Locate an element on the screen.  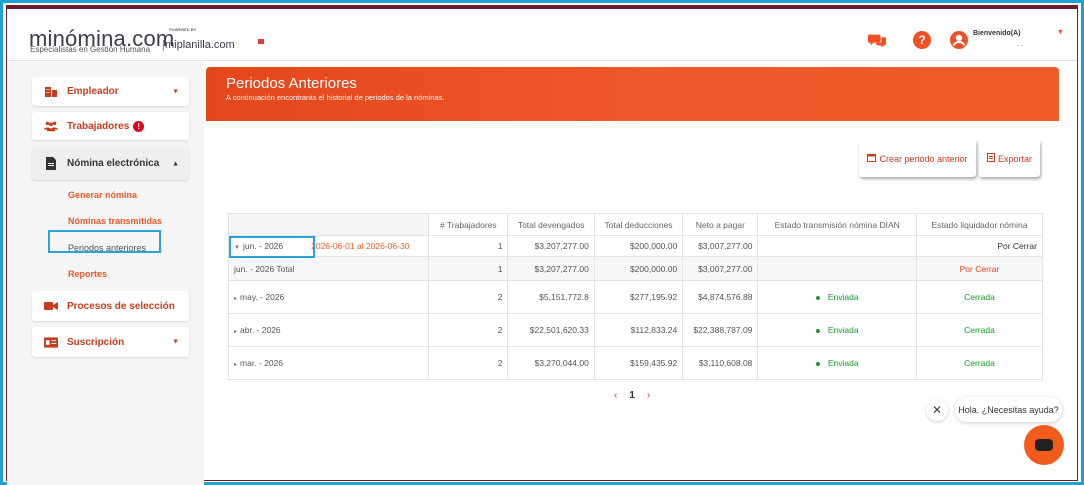
sidebar-subitem-nominas-transmitidas: Nóminas transmitidas is located at coordinates (115, 221).